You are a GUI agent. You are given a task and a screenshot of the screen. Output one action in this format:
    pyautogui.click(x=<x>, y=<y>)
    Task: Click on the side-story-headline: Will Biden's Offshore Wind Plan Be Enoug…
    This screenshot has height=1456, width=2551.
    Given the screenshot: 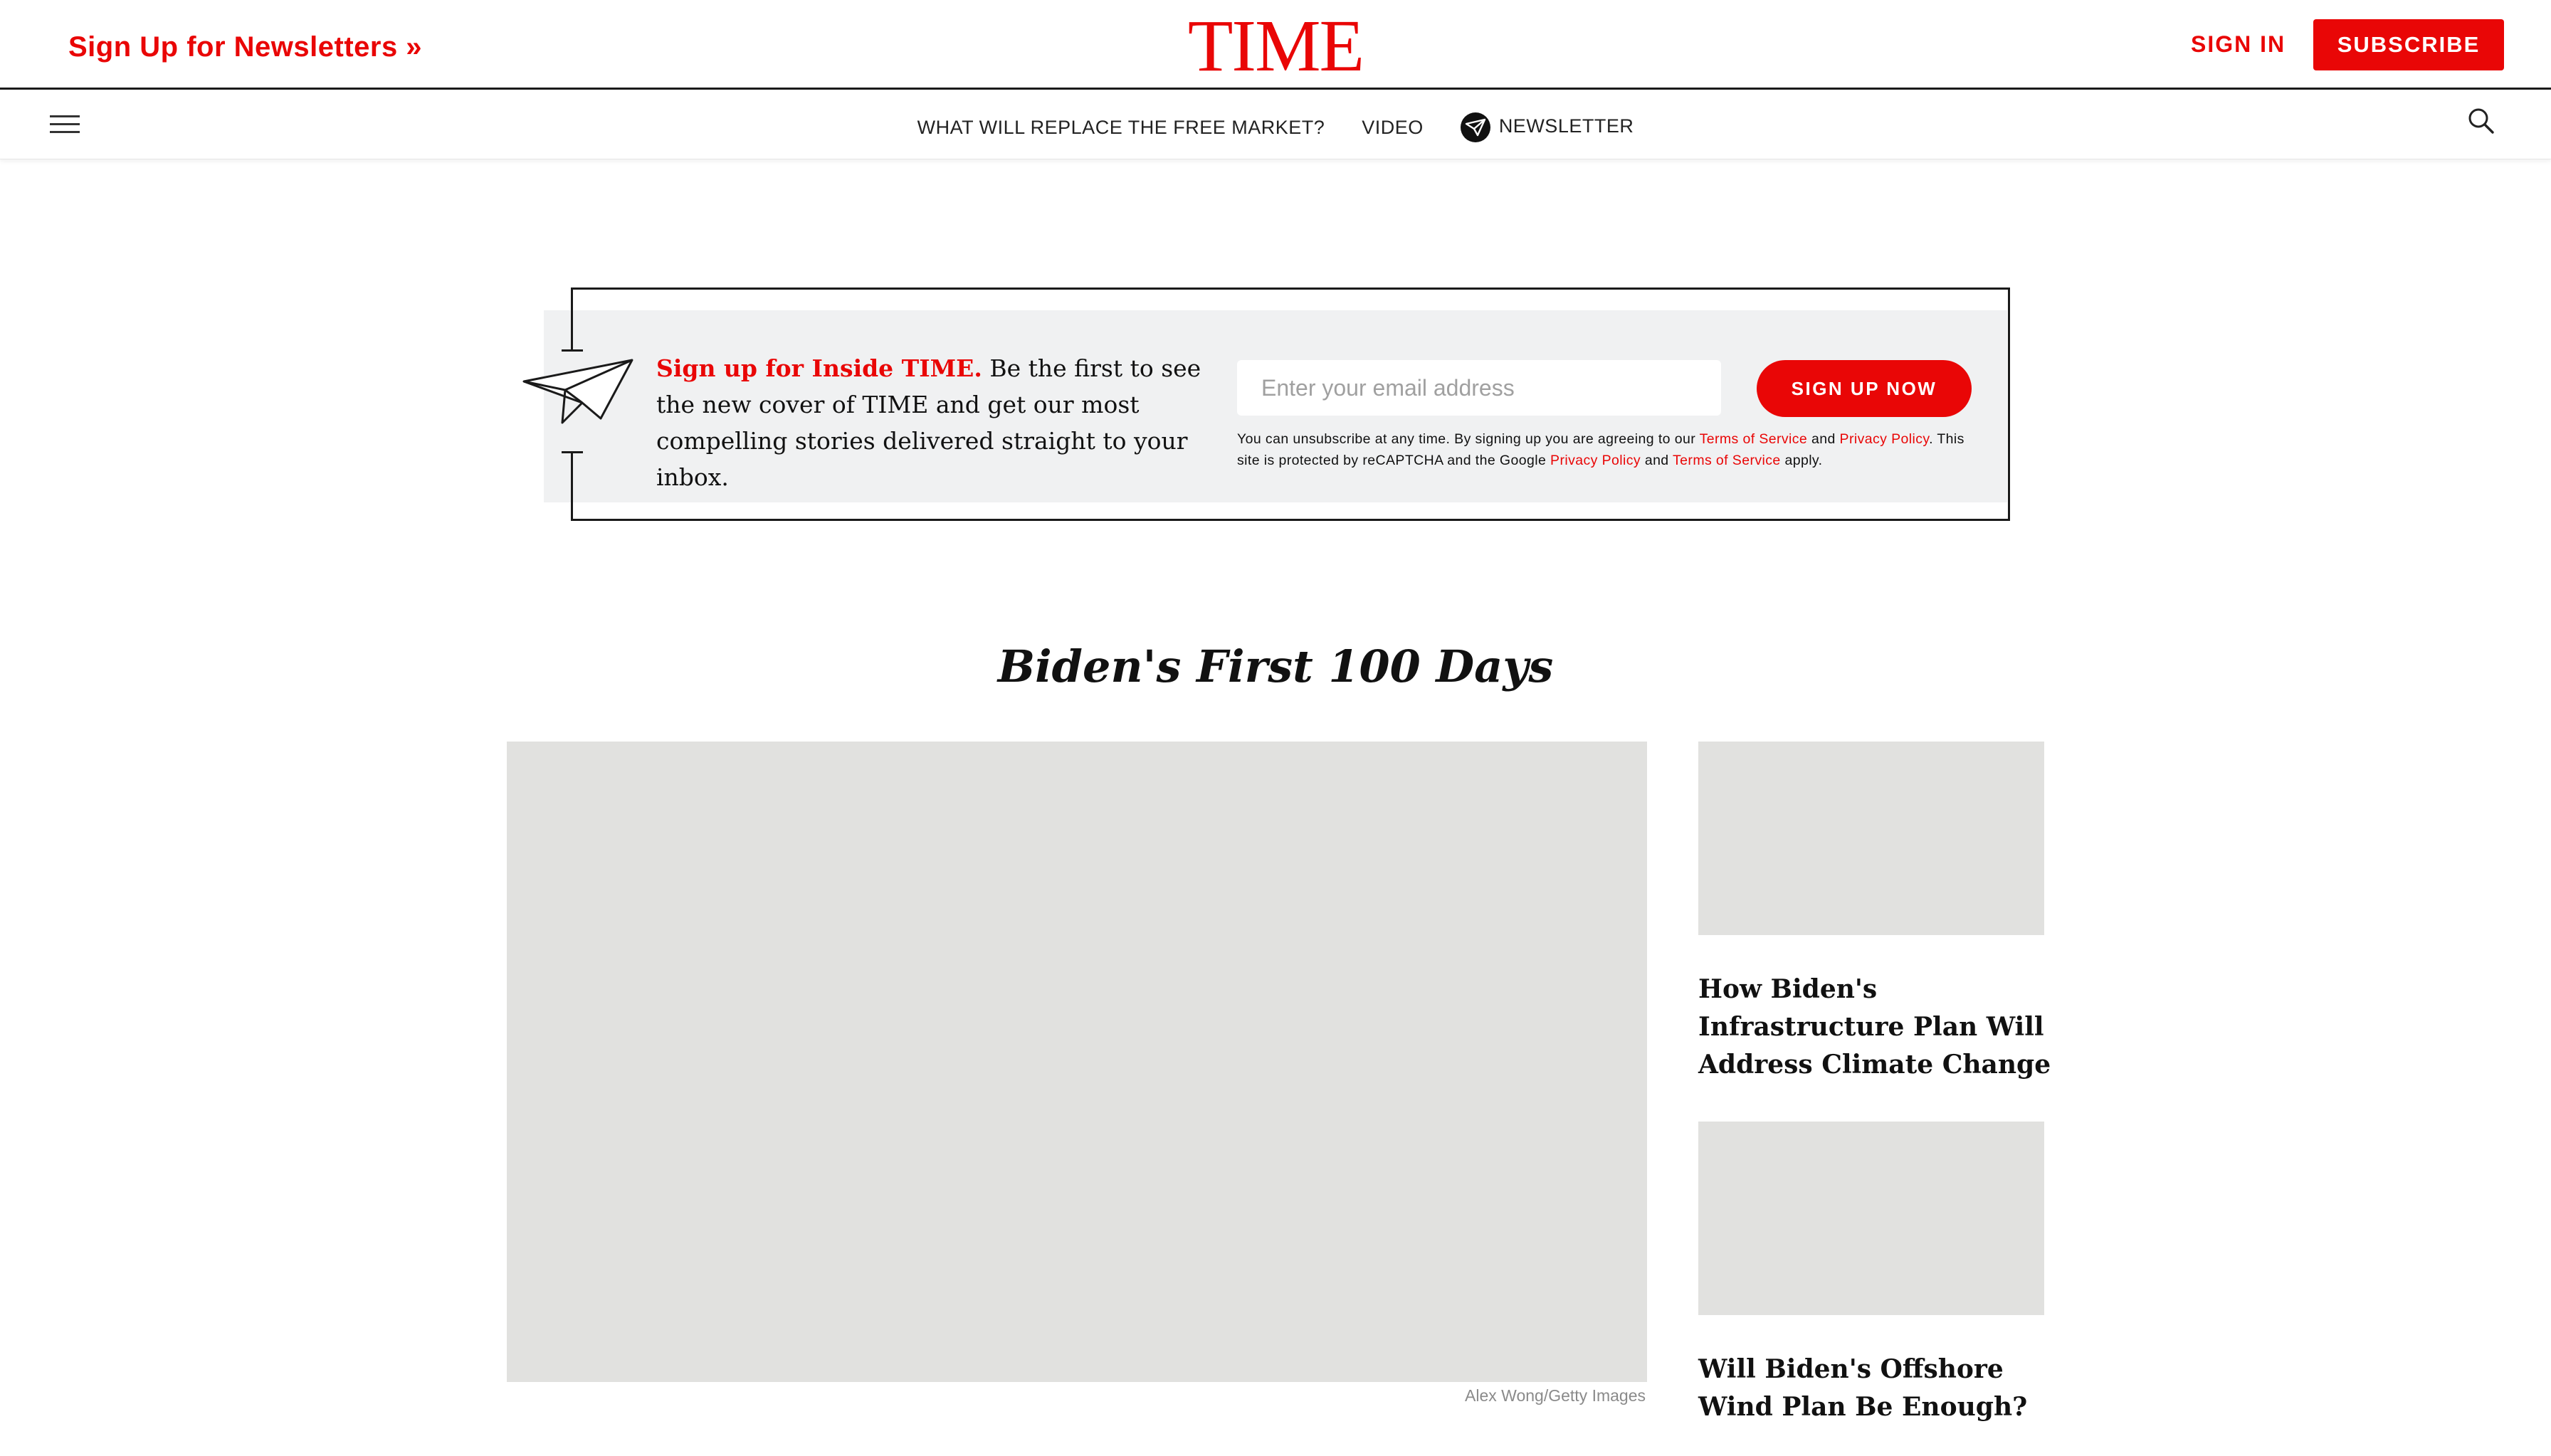 What is the action you would take?
    pyautogui.click(x=1876, y=1388)
    